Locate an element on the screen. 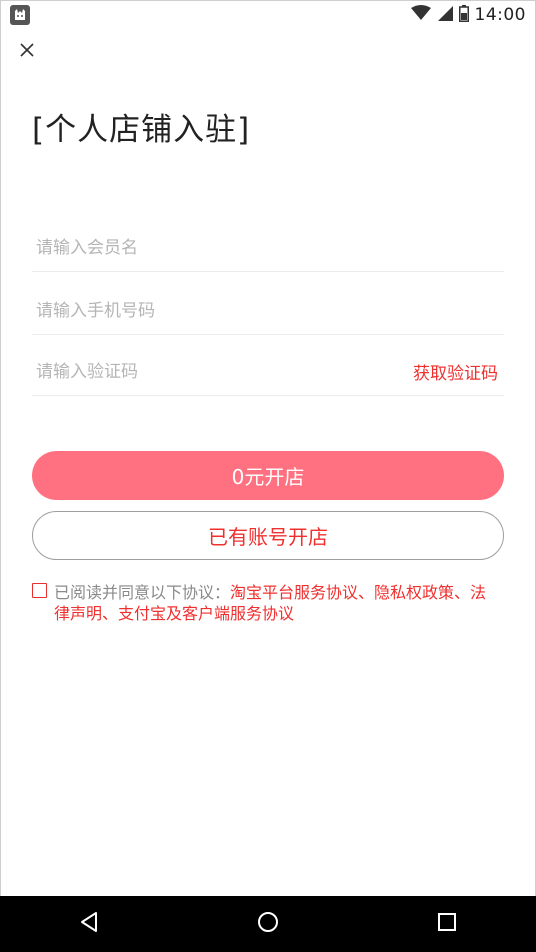  agreement-prefix: 已阅读并同意以下协议： is located at coordinates (142, 592).